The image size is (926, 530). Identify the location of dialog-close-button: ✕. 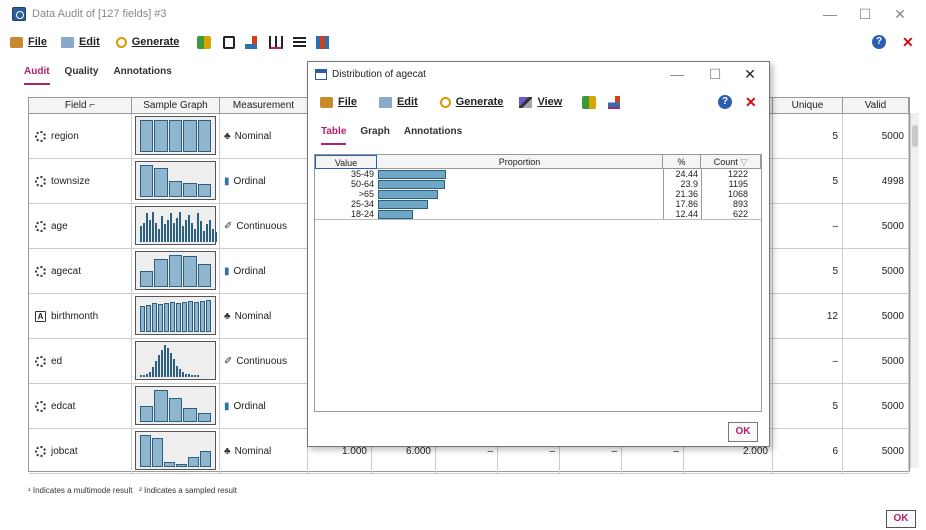
(750, 74).